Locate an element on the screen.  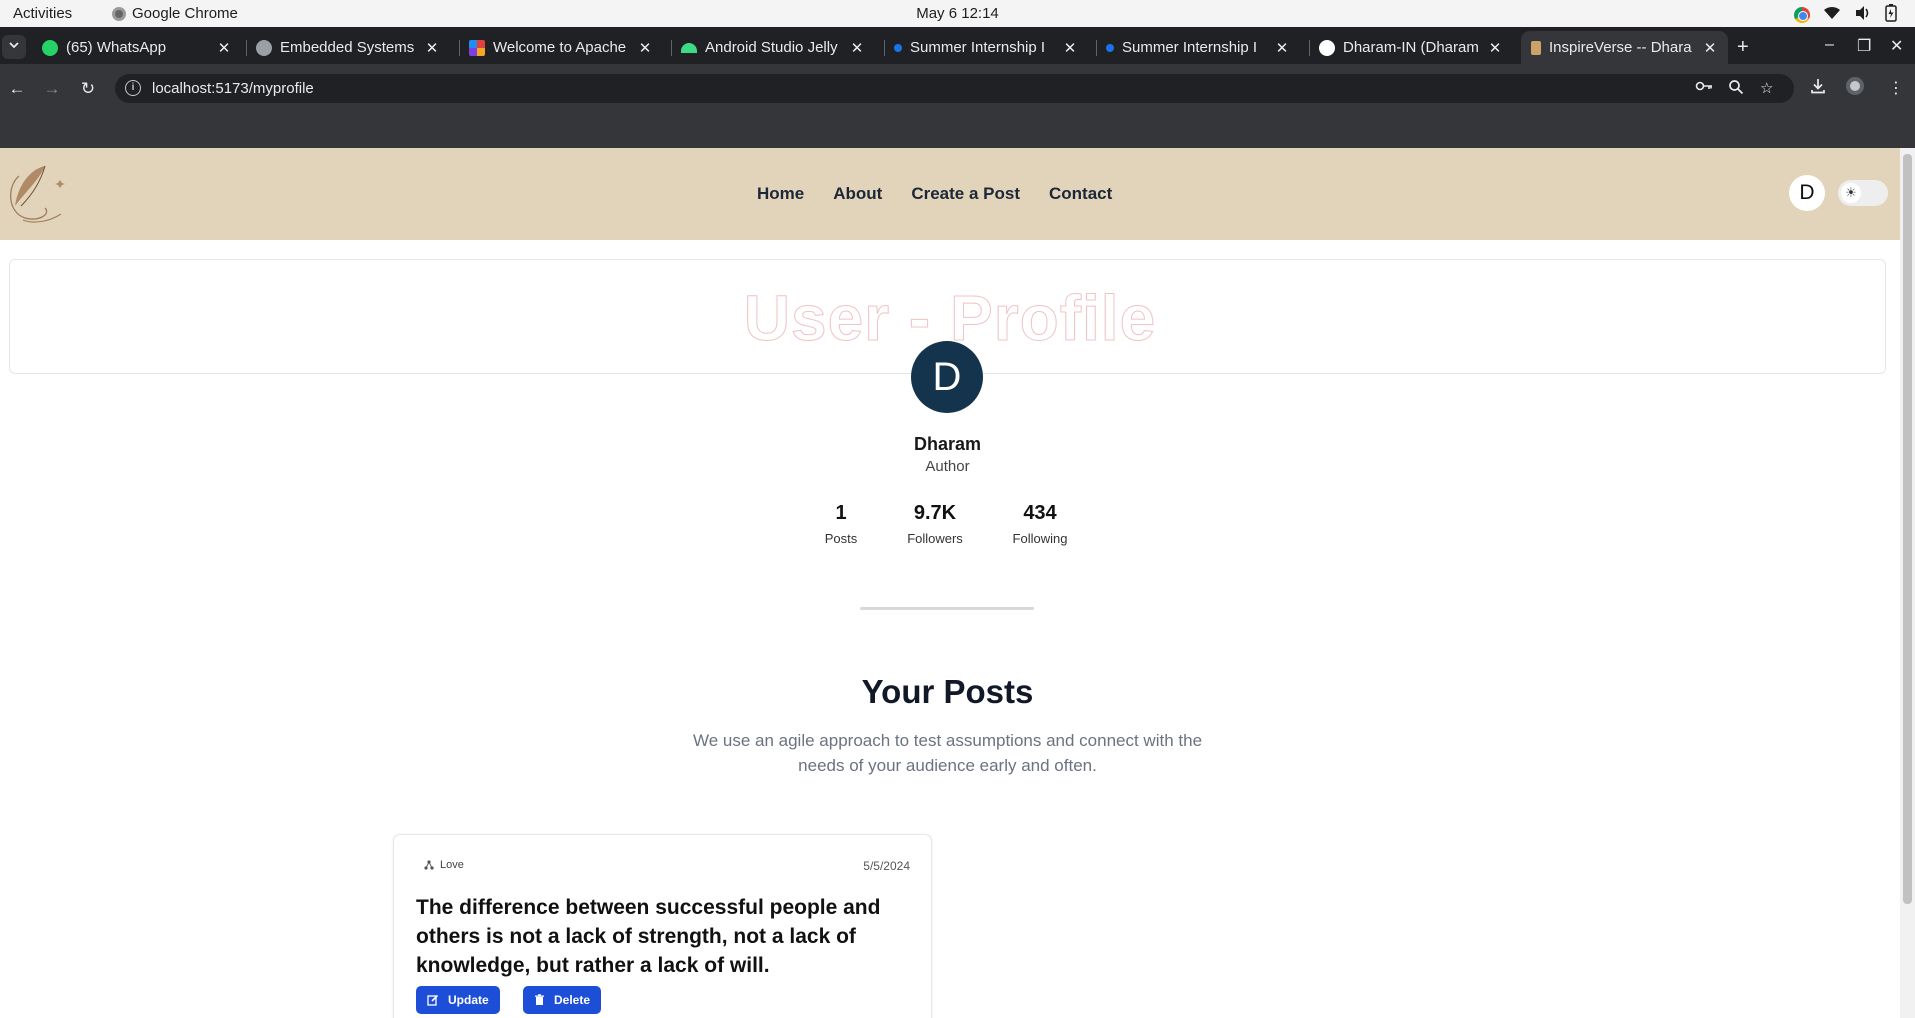
tab-android-studio: Android Studio Jelly ✕ is located at coordinates (773, 47).